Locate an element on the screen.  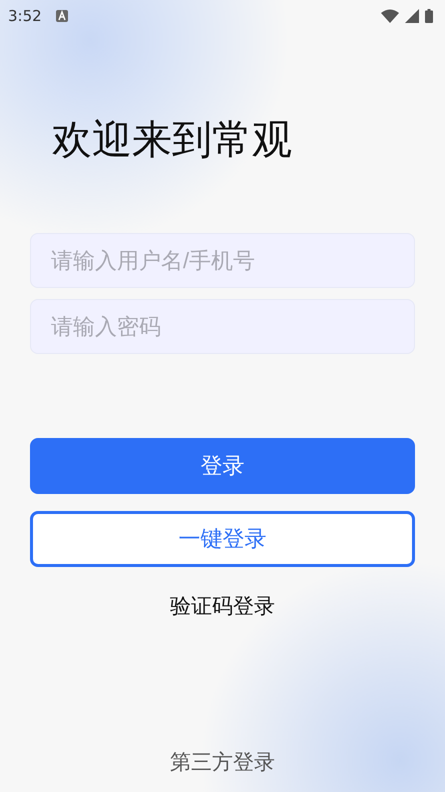
third-party-login-link: 第三方登录 is located at coordinates (222, 762).